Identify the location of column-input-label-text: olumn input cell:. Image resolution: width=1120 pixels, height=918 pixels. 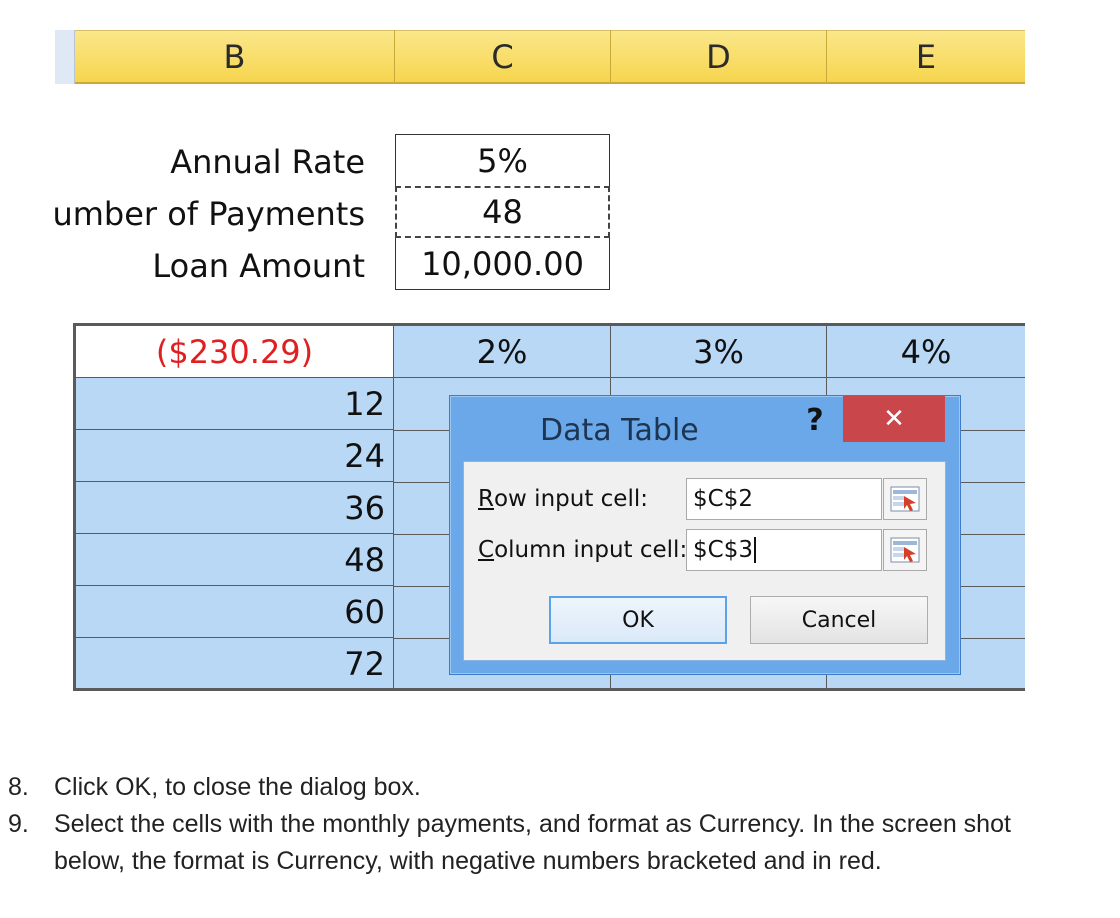
(591, 550).